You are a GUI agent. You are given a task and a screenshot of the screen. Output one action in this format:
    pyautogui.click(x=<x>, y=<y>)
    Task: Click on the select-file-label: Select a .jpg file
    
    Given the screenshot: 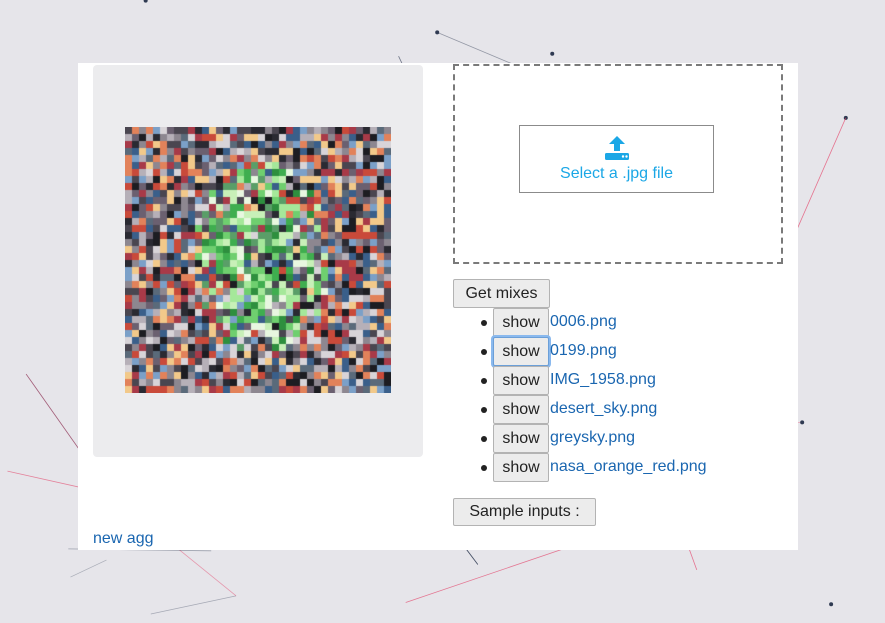 What is the action you would take?
    pyautogui.click(x=616, y=173)
    